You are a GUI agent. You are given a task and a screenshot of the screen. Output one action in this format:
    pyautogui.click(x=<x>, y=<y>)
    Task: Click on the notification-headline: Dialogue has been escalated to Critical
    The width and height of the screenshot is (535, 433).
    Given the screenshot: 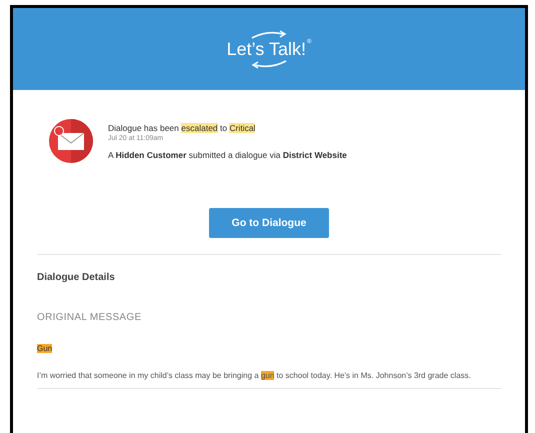 What is the action you would take?
    pyautogui.click(x=182, y=127)
    